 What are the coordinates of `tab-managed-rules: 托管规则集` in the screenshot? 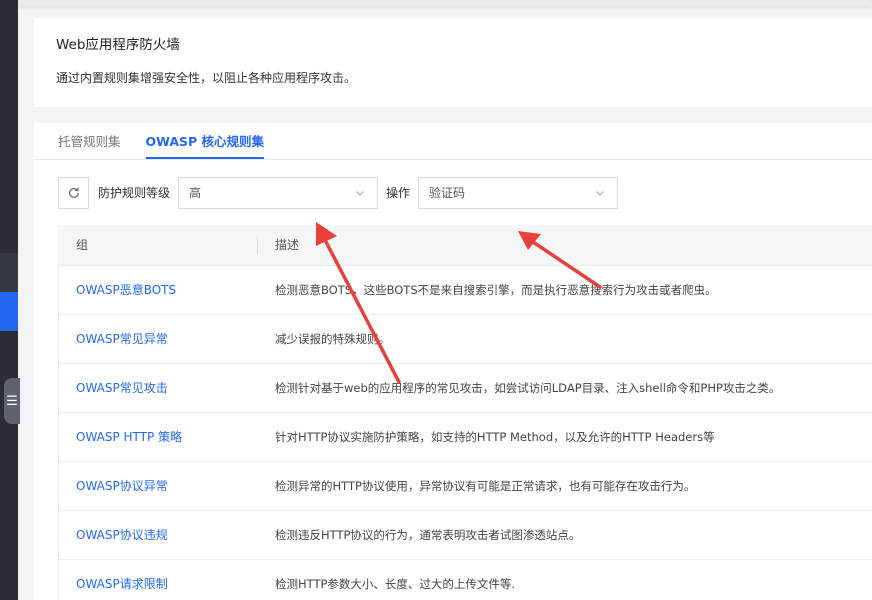 It's located at (89, 141).